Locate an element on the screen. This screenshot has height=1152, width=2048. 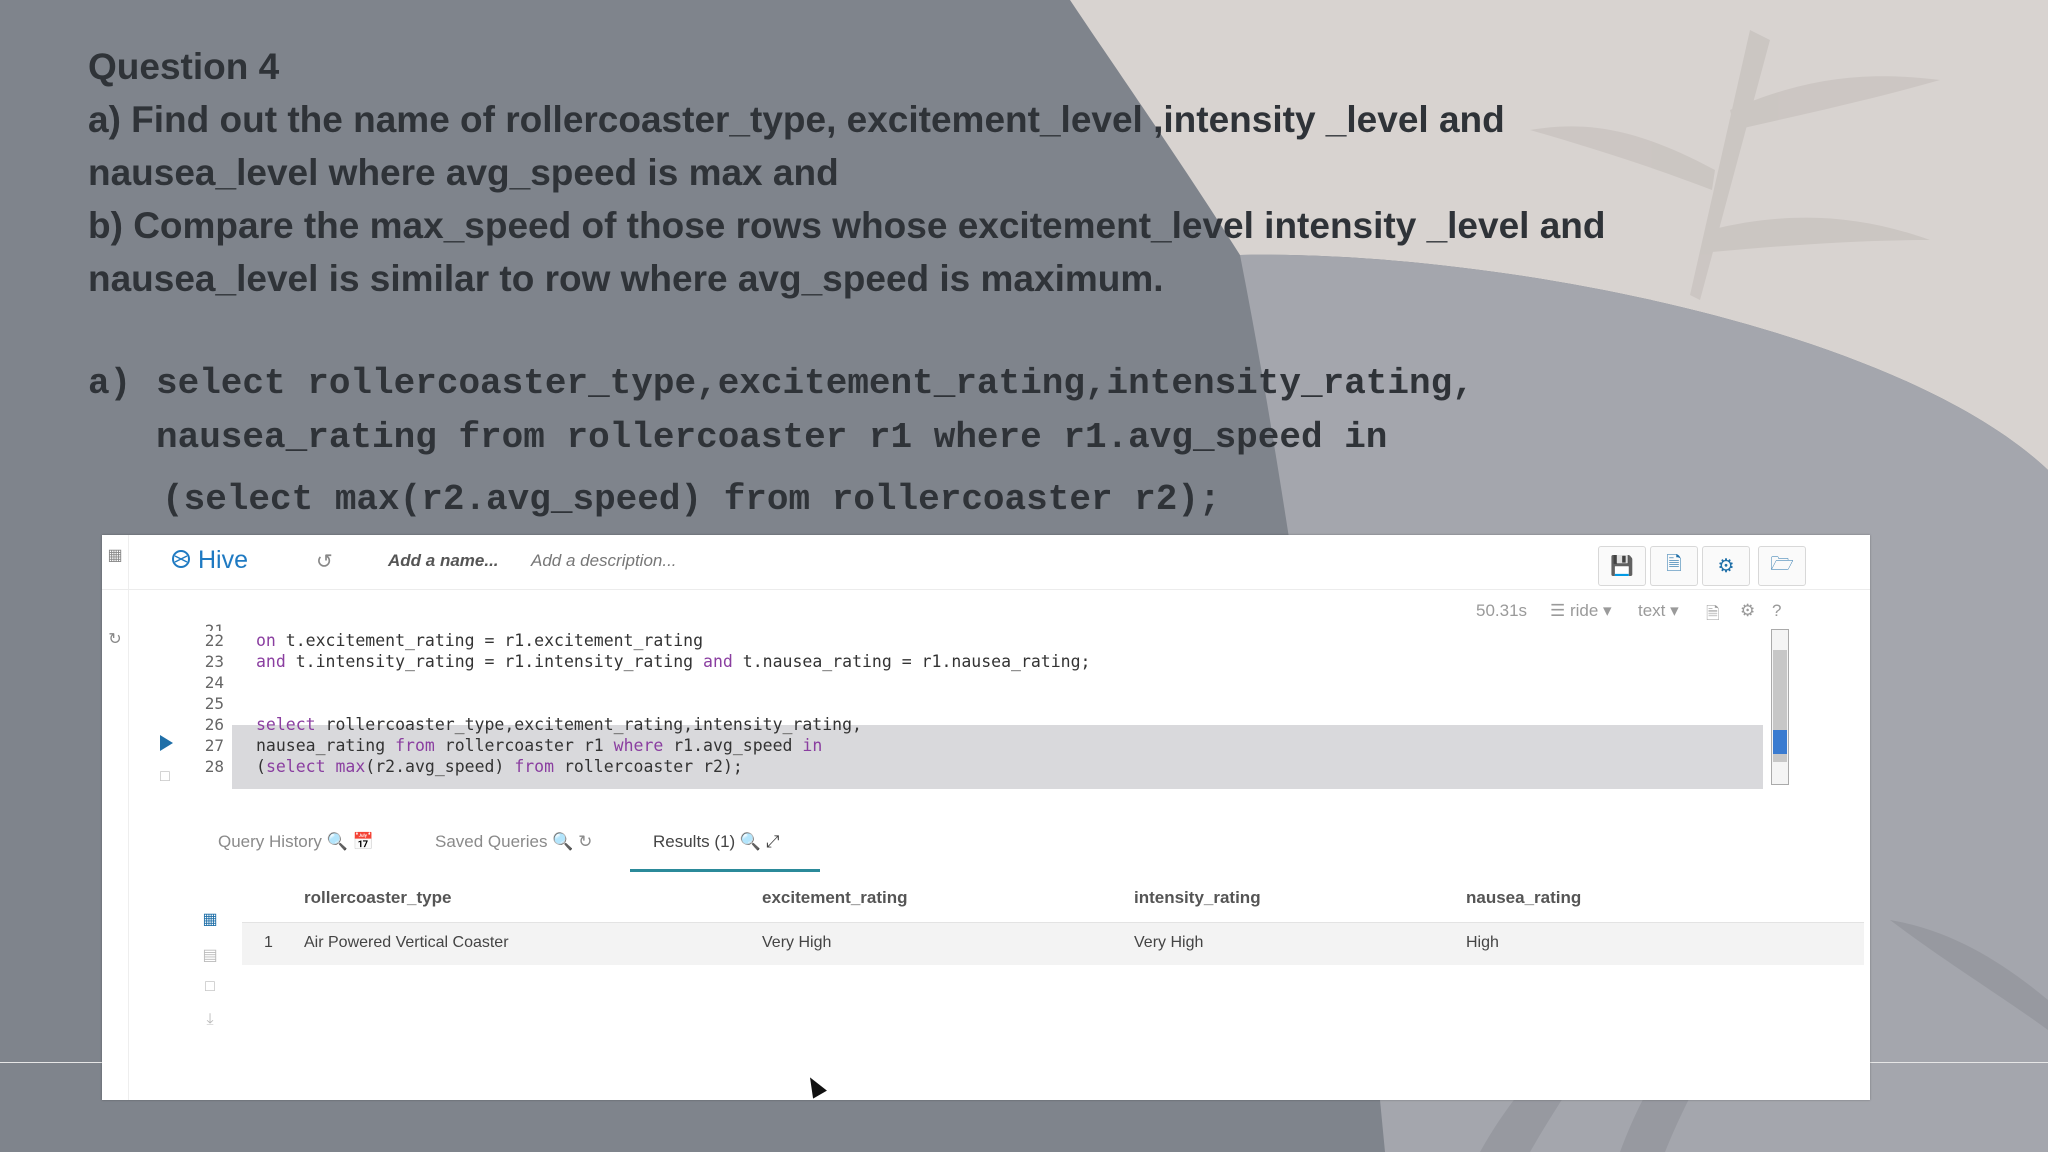
chart-view-icon: ▤ is located at coordinates (210, 955).